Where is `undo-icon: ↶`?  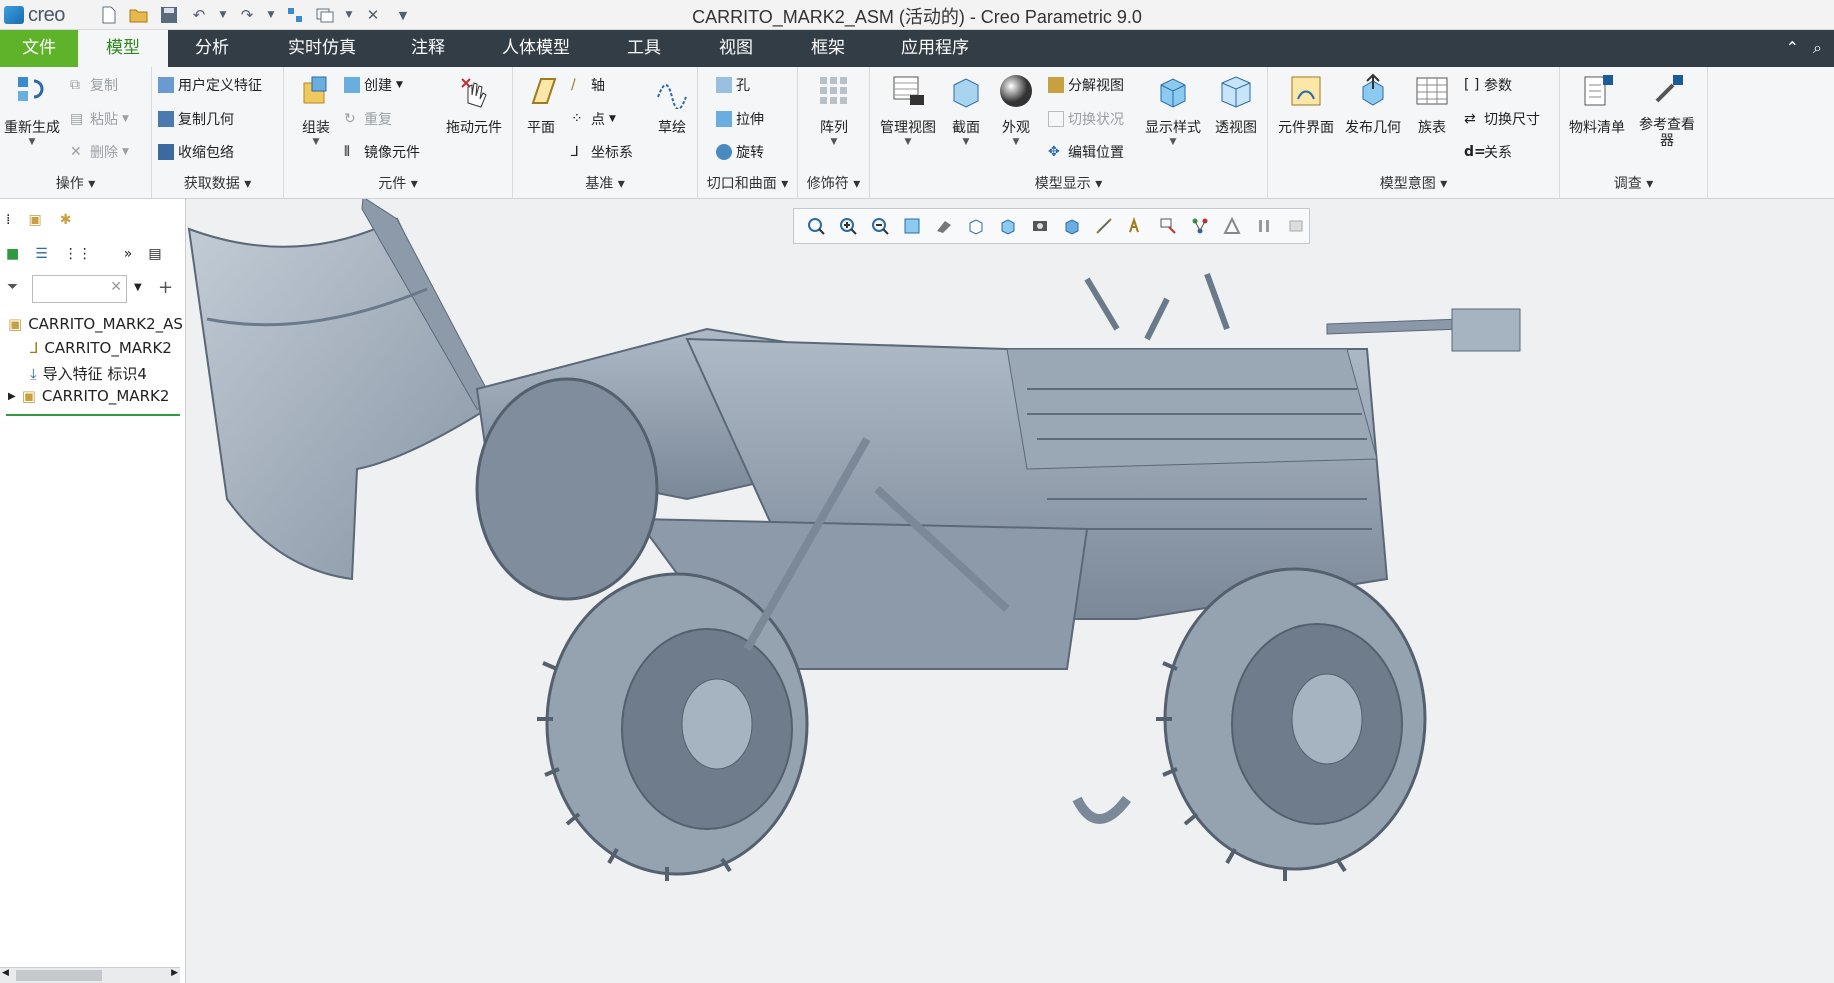
undo-icon: ↶ is located at coordinates (199, 15).